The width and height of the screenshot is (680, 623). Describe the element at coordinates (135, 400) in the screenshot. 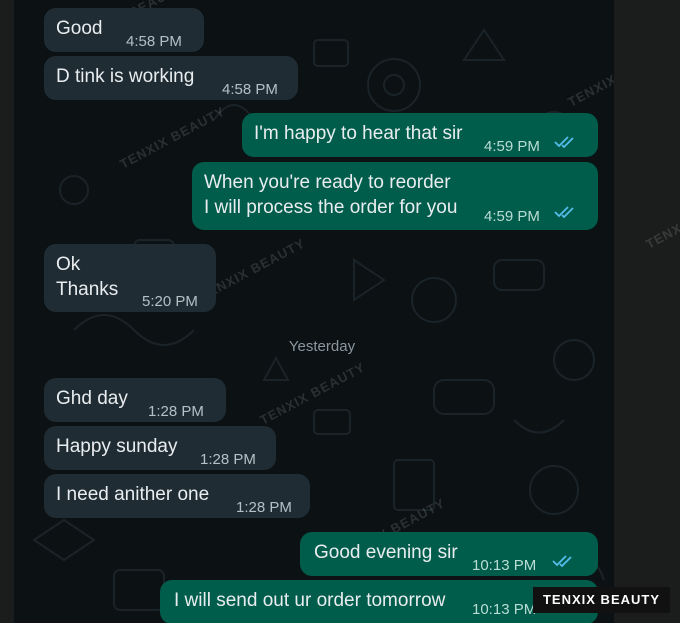

I see `message-bubble-incoming: Ghd day 1:28 PM` at that location.